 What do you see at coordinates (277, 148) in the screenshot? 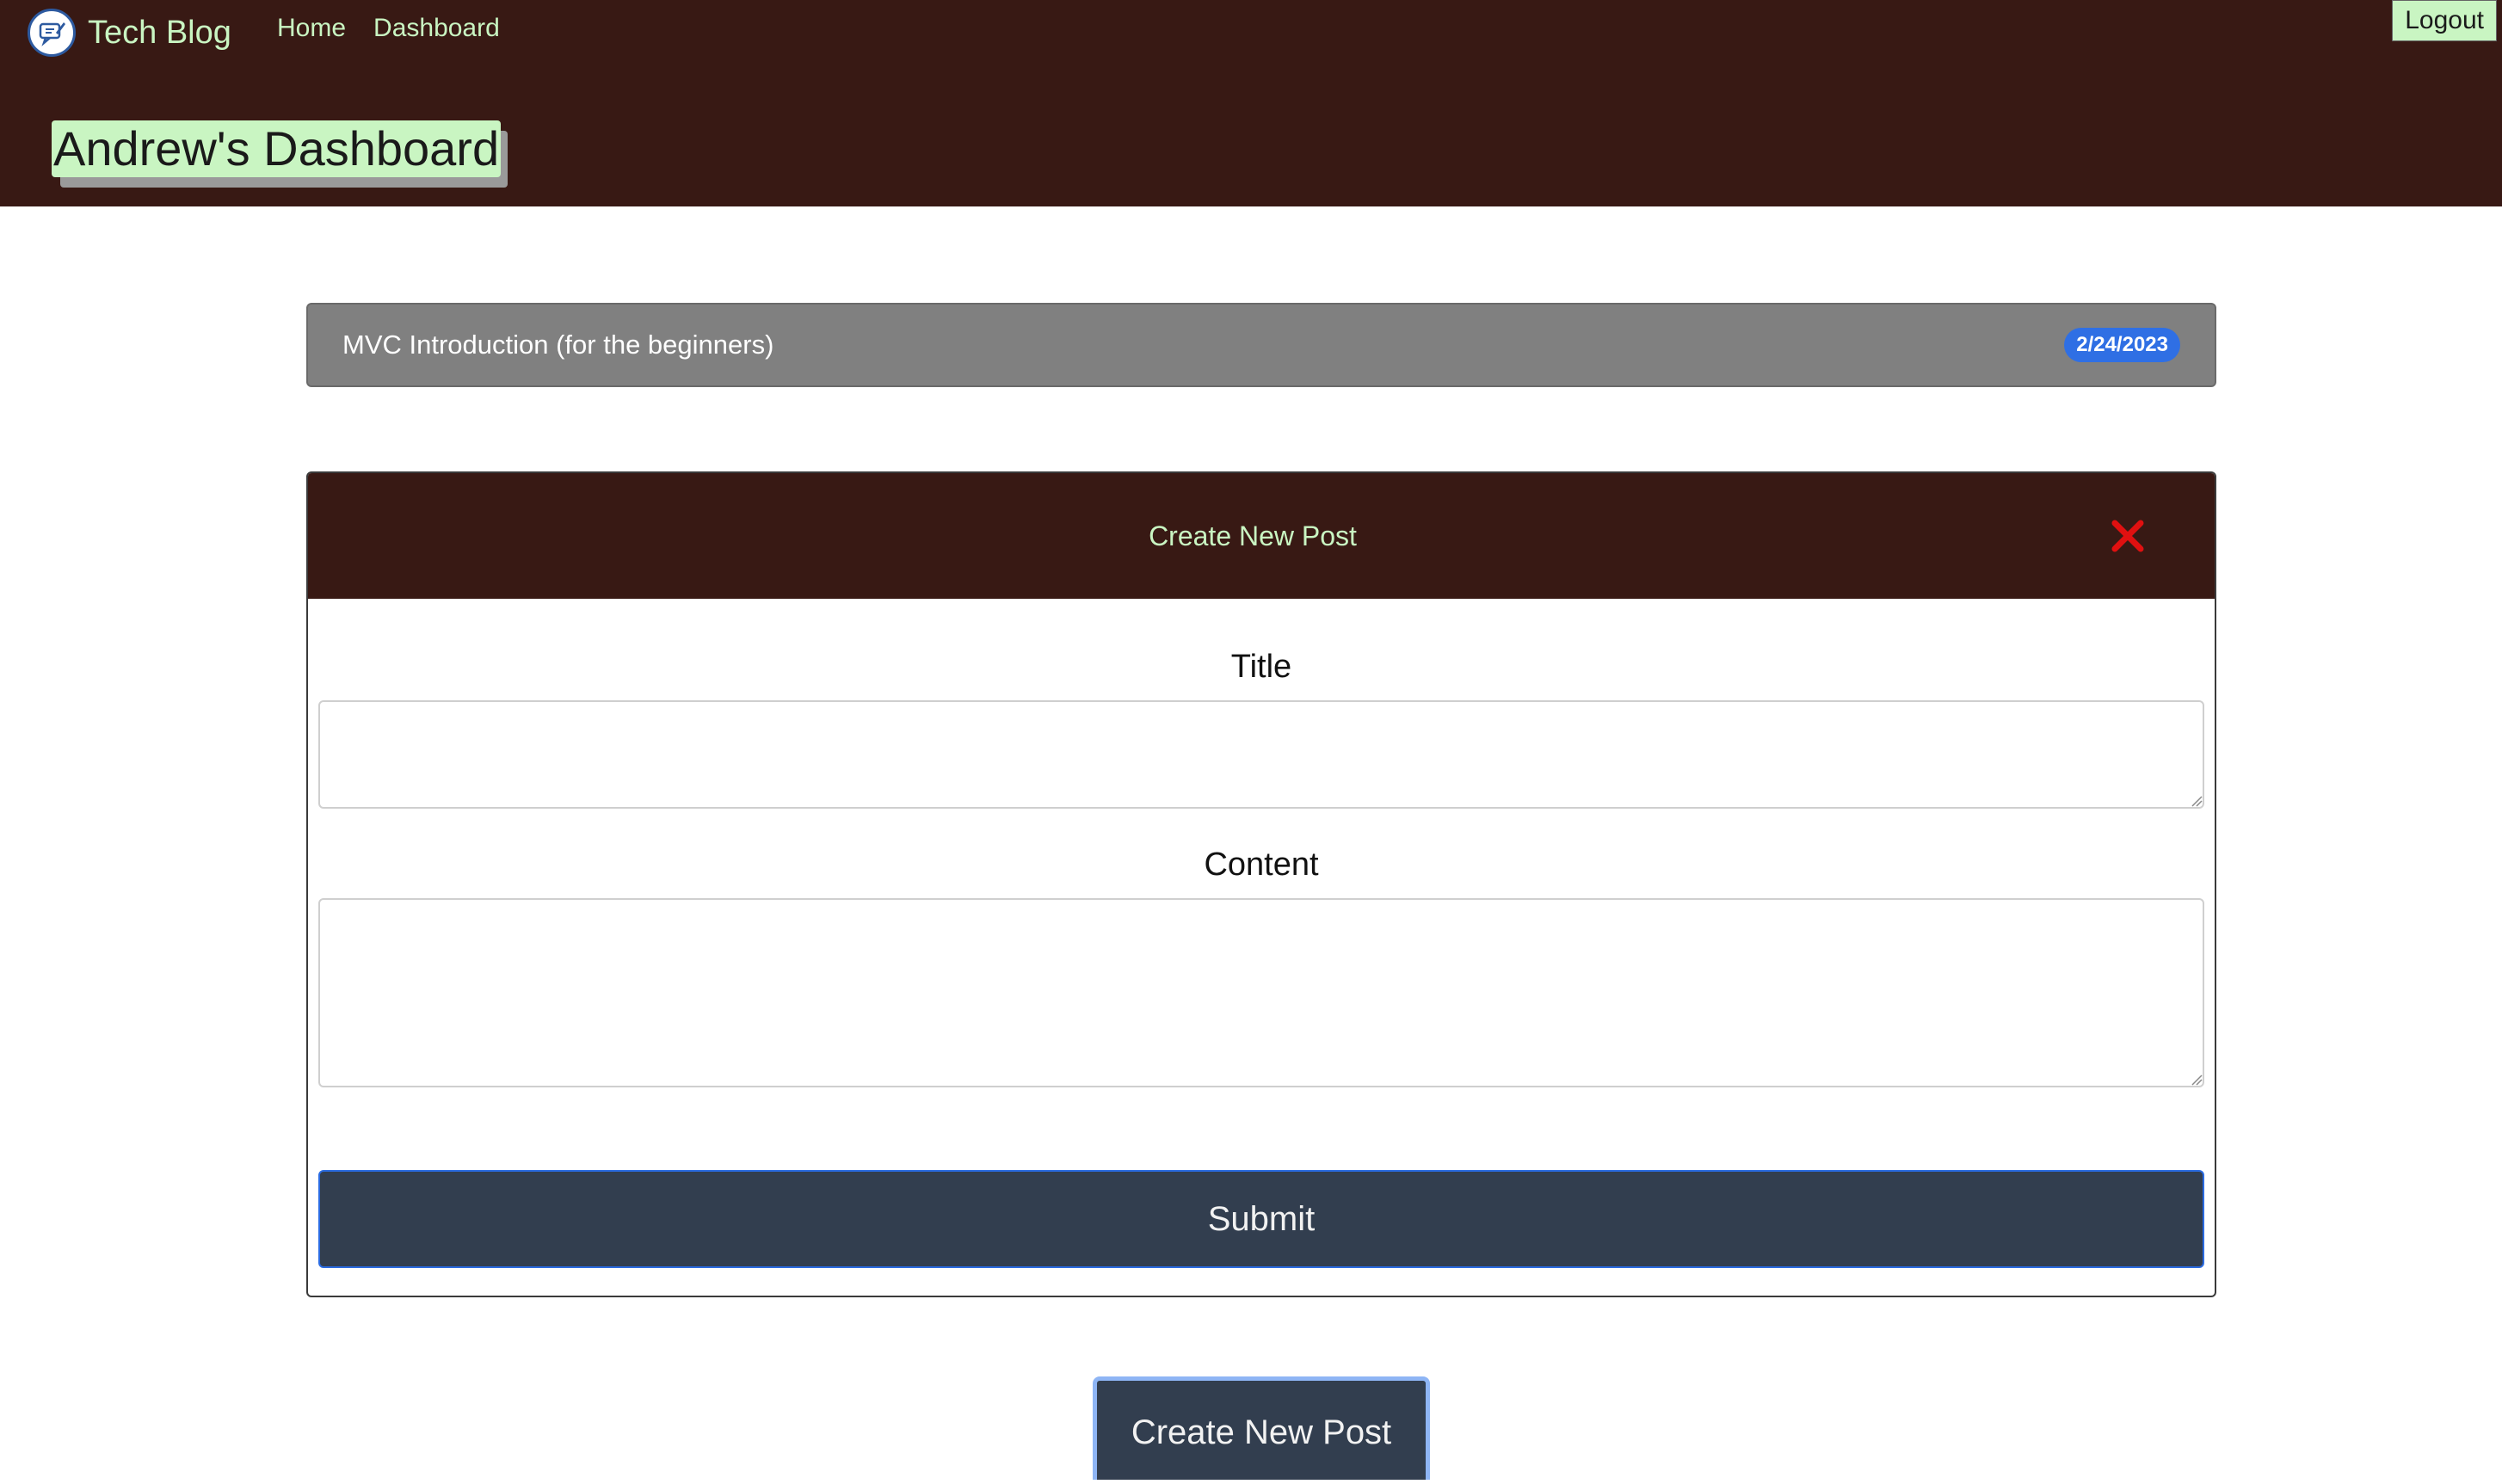
I see `page-title: Andrew's Dashboard` at bounding box center [277, 148].